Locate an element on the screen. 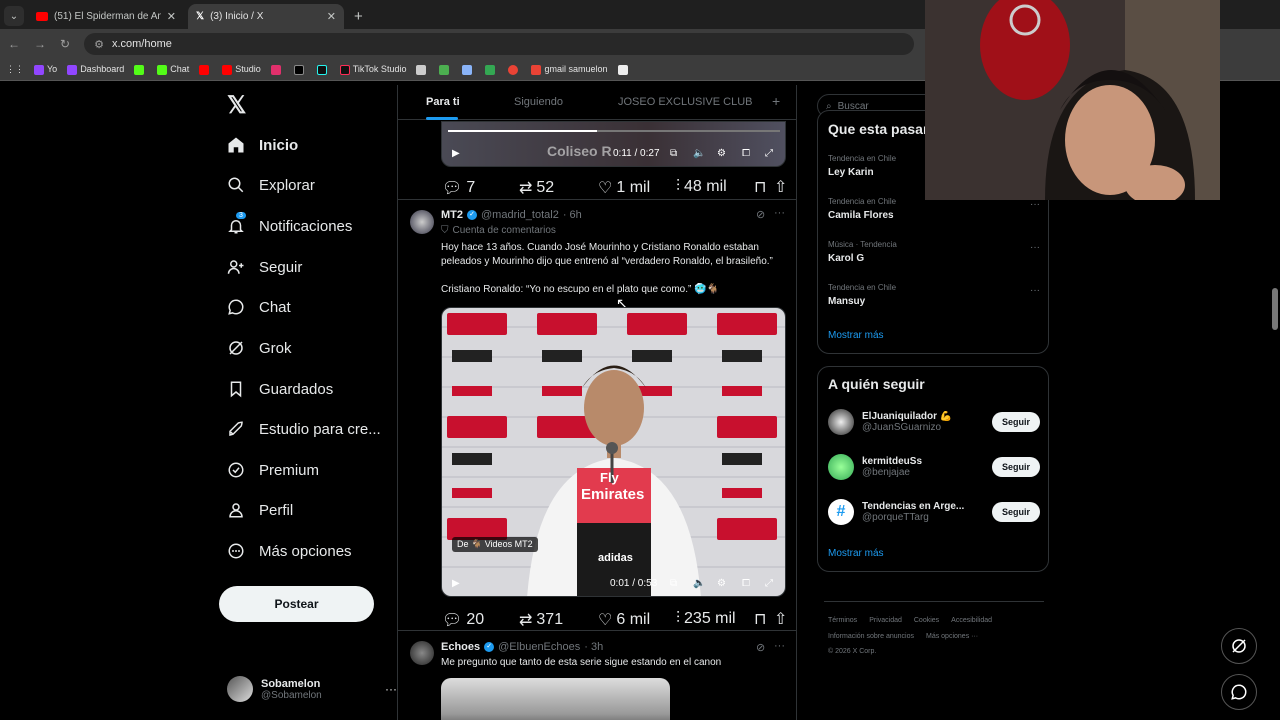 The image size is (1280, 720). tweet-author-name: MT2 is located at coordinates (452, 215).